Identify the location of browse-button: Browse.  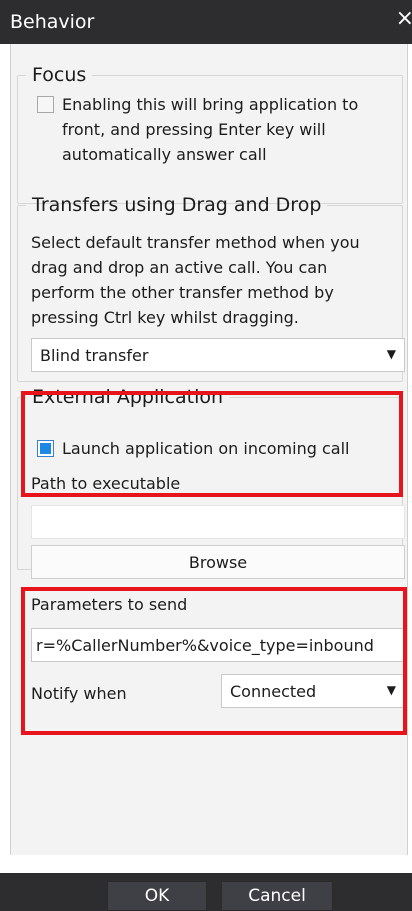
(218, 562).